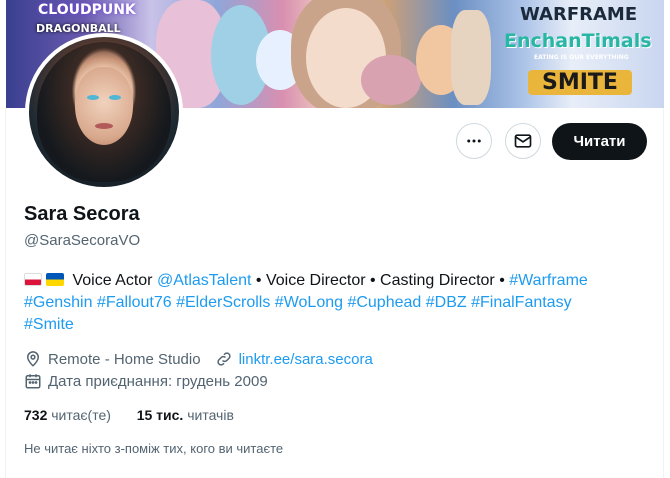 Image resolution: width=670 pixels, height=478 pixels. Describe the element at coordinates (55, 279) in the screenshot. I see `ukraine-flag-icon` at that location.